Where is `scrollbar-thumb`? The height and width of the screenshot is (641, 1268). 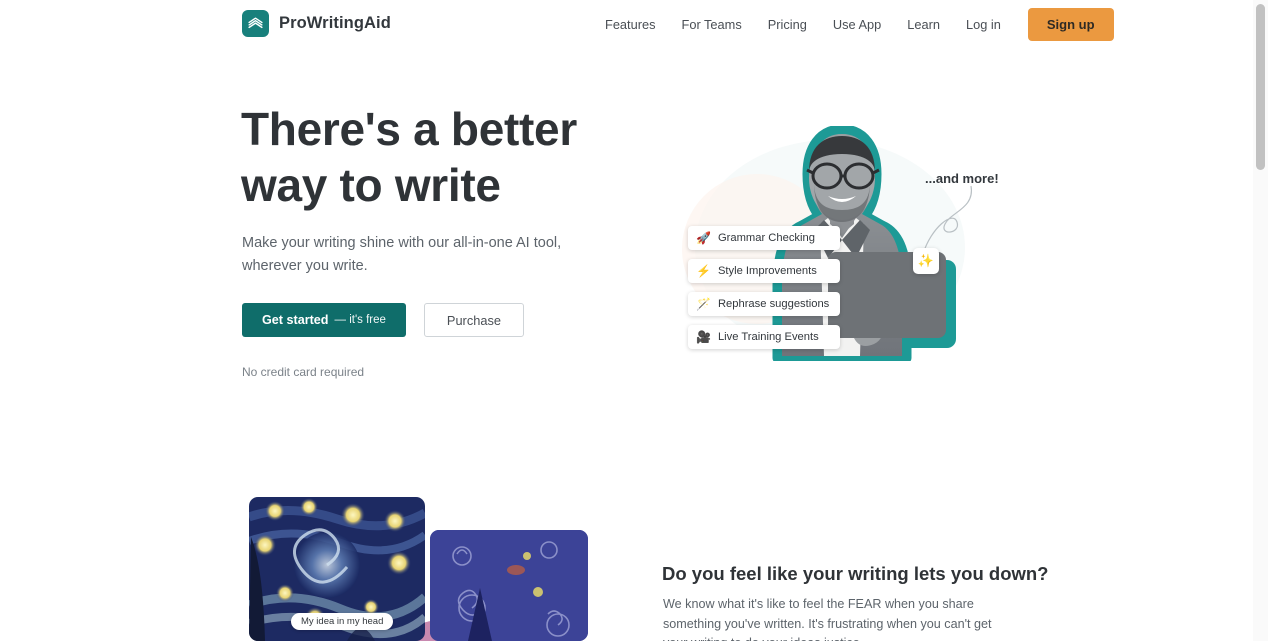 scrollbar-thumb is located at coordinates (1260, 87).